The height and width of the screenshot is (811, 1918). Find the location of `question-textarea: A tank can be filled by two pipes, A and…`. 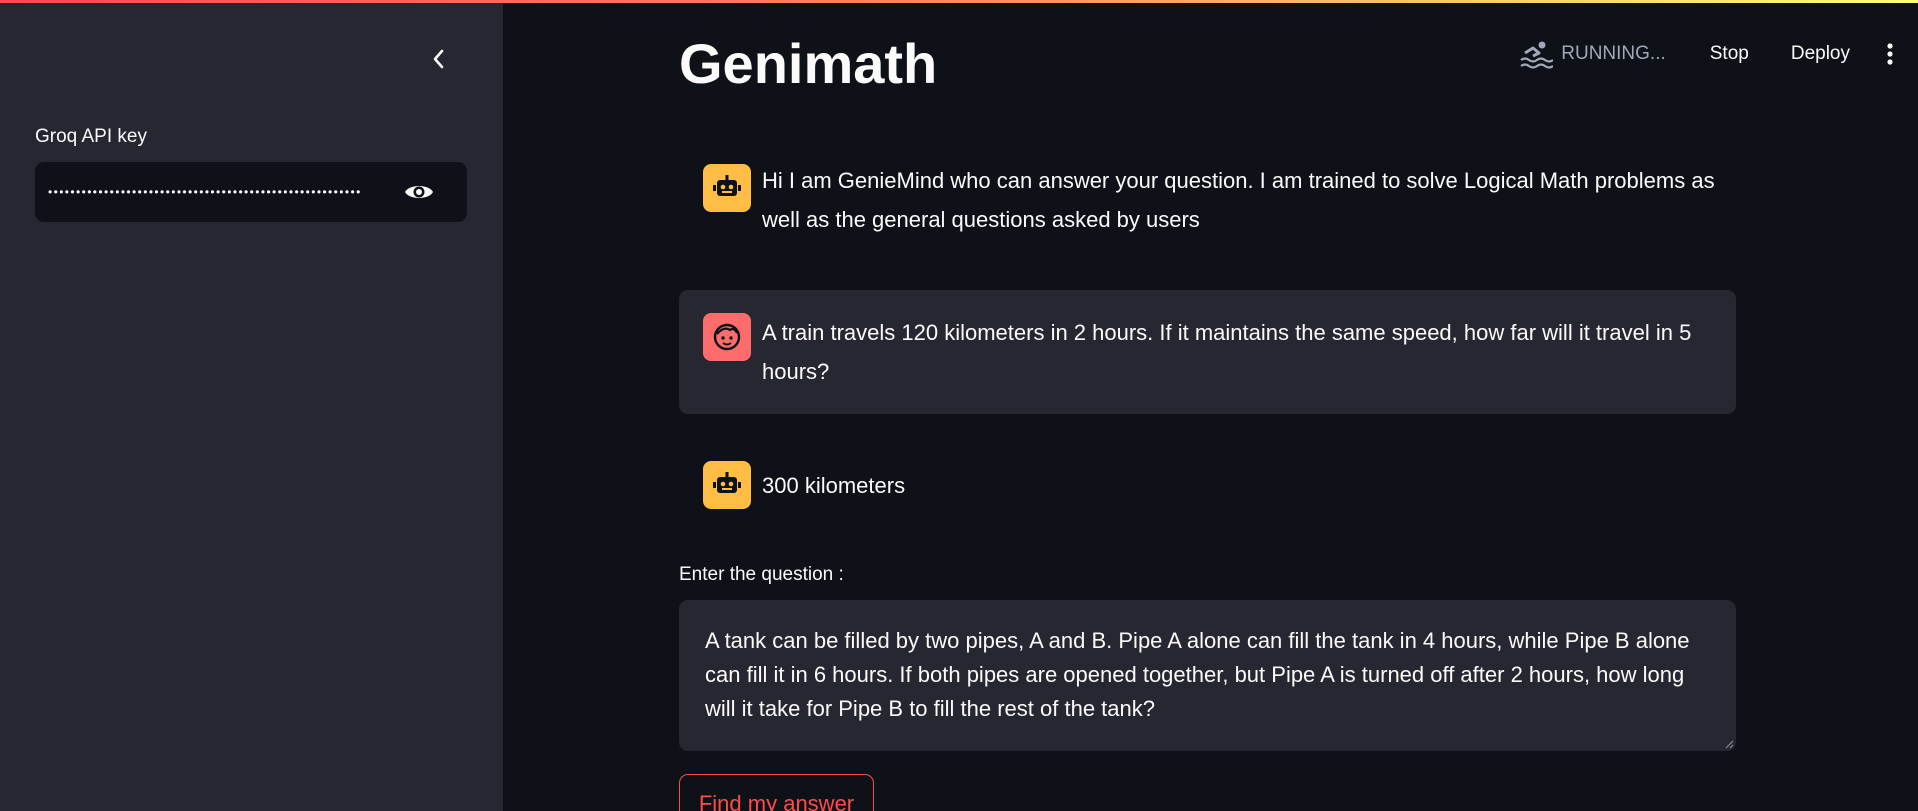

question-textarea: A tank can be filled by two pipes, A and… is located at coordinates (1207, 675).